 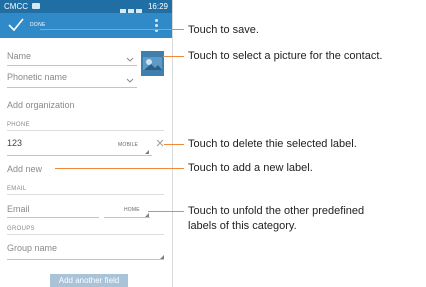 What do you see at coordinates (72, 87) in the screenshot?
I see `phonetic-underline` at bounding box center [72, 87].